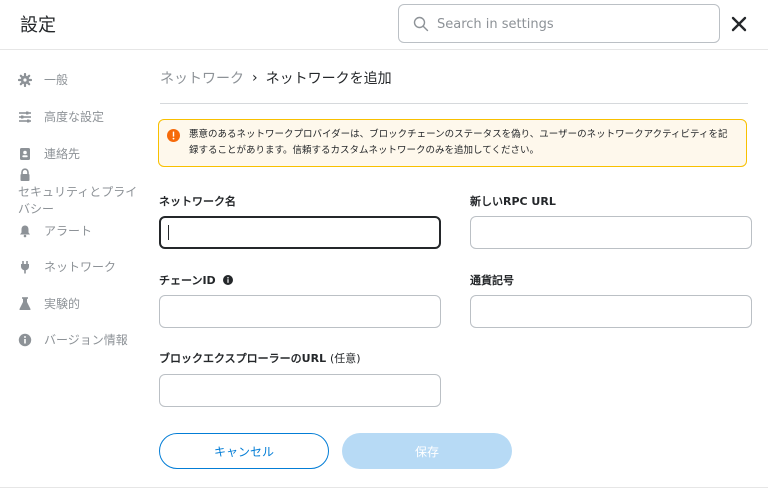  What do you see at coordinates (384, 487) in the screenshot?
I see `bottom-divider` at bounding box center [384, 487].